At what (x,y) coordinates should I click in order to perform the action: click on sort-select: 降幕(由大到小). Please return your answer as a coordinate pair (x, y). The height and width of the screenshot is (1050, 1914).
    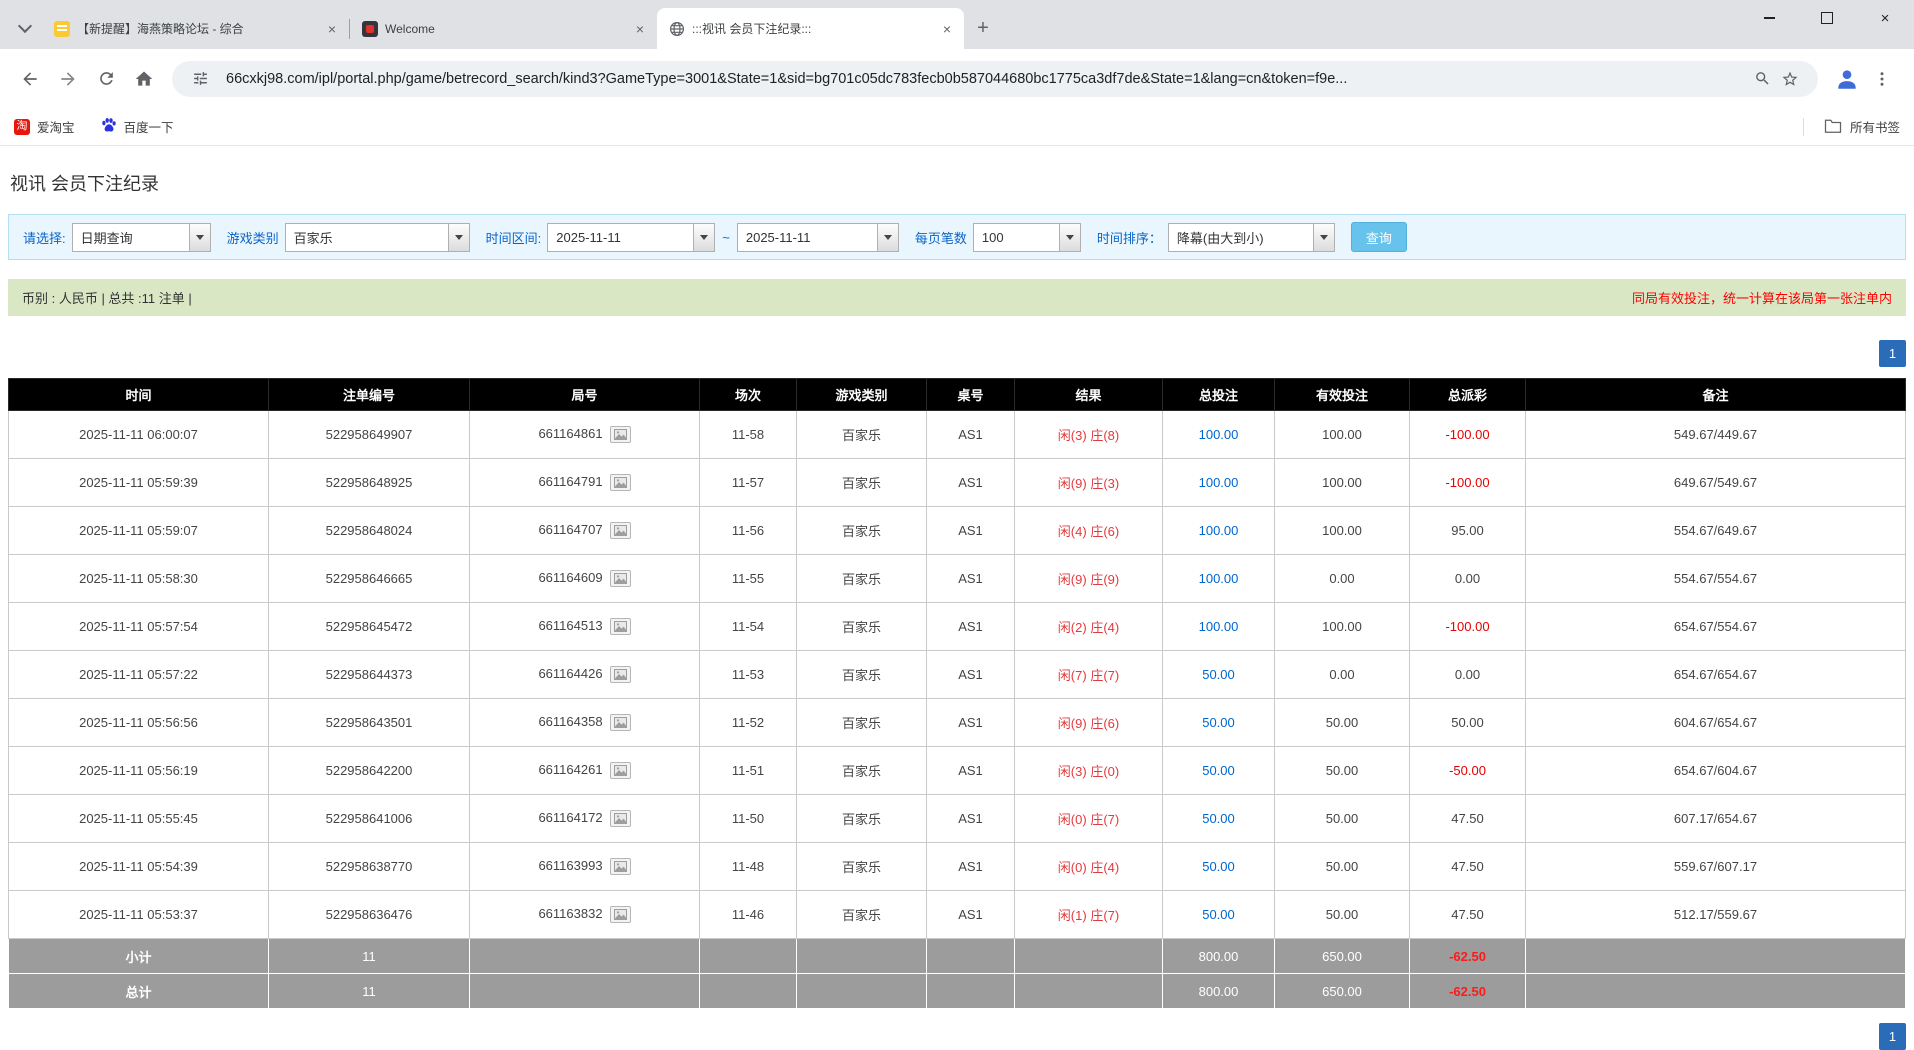
    Looking at the image, I should click on (1251, 237).